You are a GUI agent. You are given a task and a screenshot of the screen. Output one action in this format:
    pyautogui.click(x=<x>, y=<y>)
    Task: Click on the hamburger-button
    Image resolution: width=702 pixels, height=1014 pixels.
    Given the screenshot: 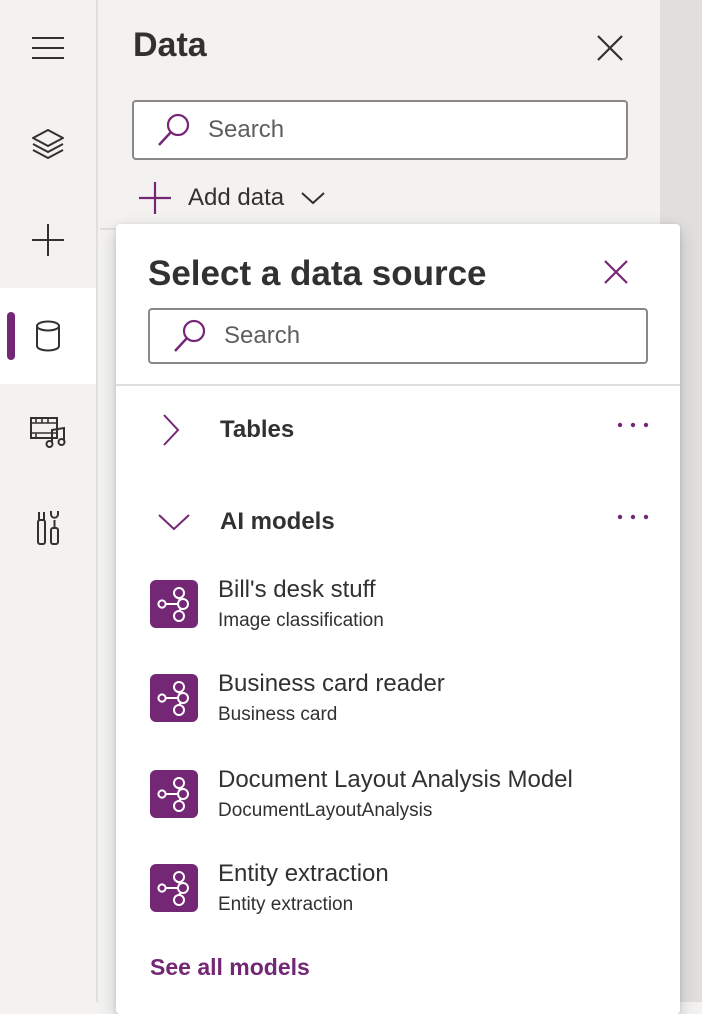 What is the action you would take?
    pyautogui.click(x=48, y=48)
    